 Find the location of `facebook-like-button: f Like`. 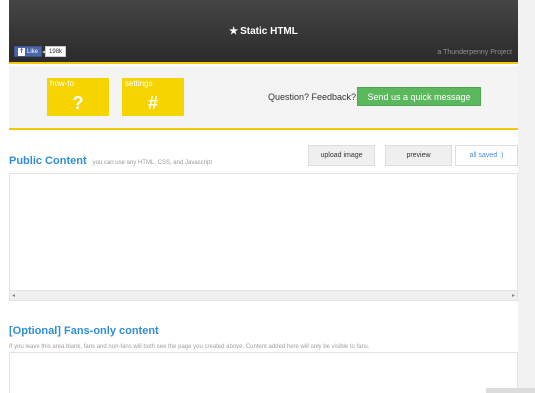

facebook-like-button: f Like is located at coordinates (28, 51).